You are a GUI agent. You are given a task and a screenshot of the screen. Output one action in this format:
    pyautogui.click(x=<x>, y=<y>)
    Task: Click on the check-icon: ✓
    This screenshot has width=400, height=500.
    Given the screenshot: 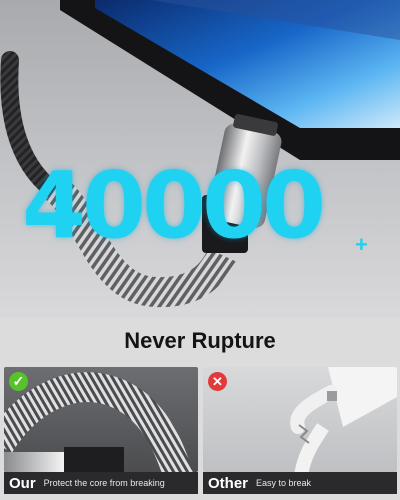 What is the action you would take?
    pyautogui.click(x=18, y=381)
    